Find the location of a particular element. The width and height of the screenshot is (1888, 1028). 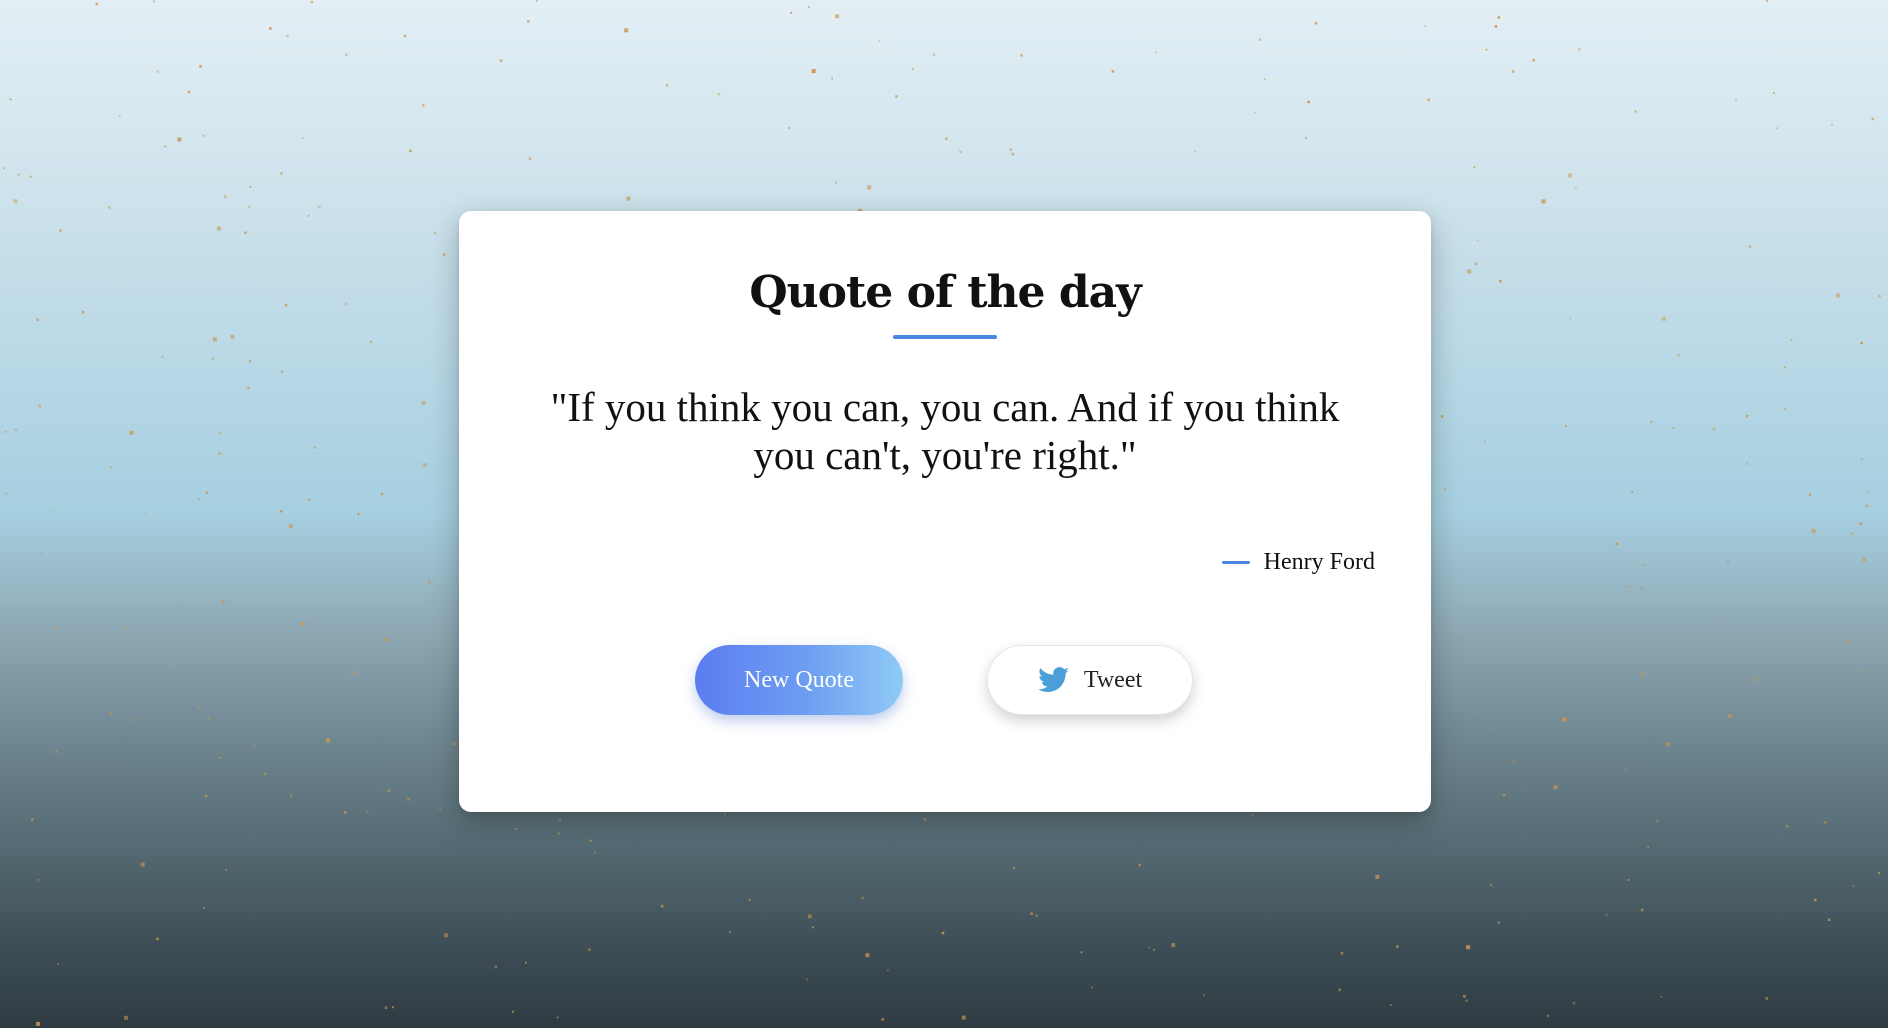

author-attribution: Henry Ford is located at coordinates (1298, 562).